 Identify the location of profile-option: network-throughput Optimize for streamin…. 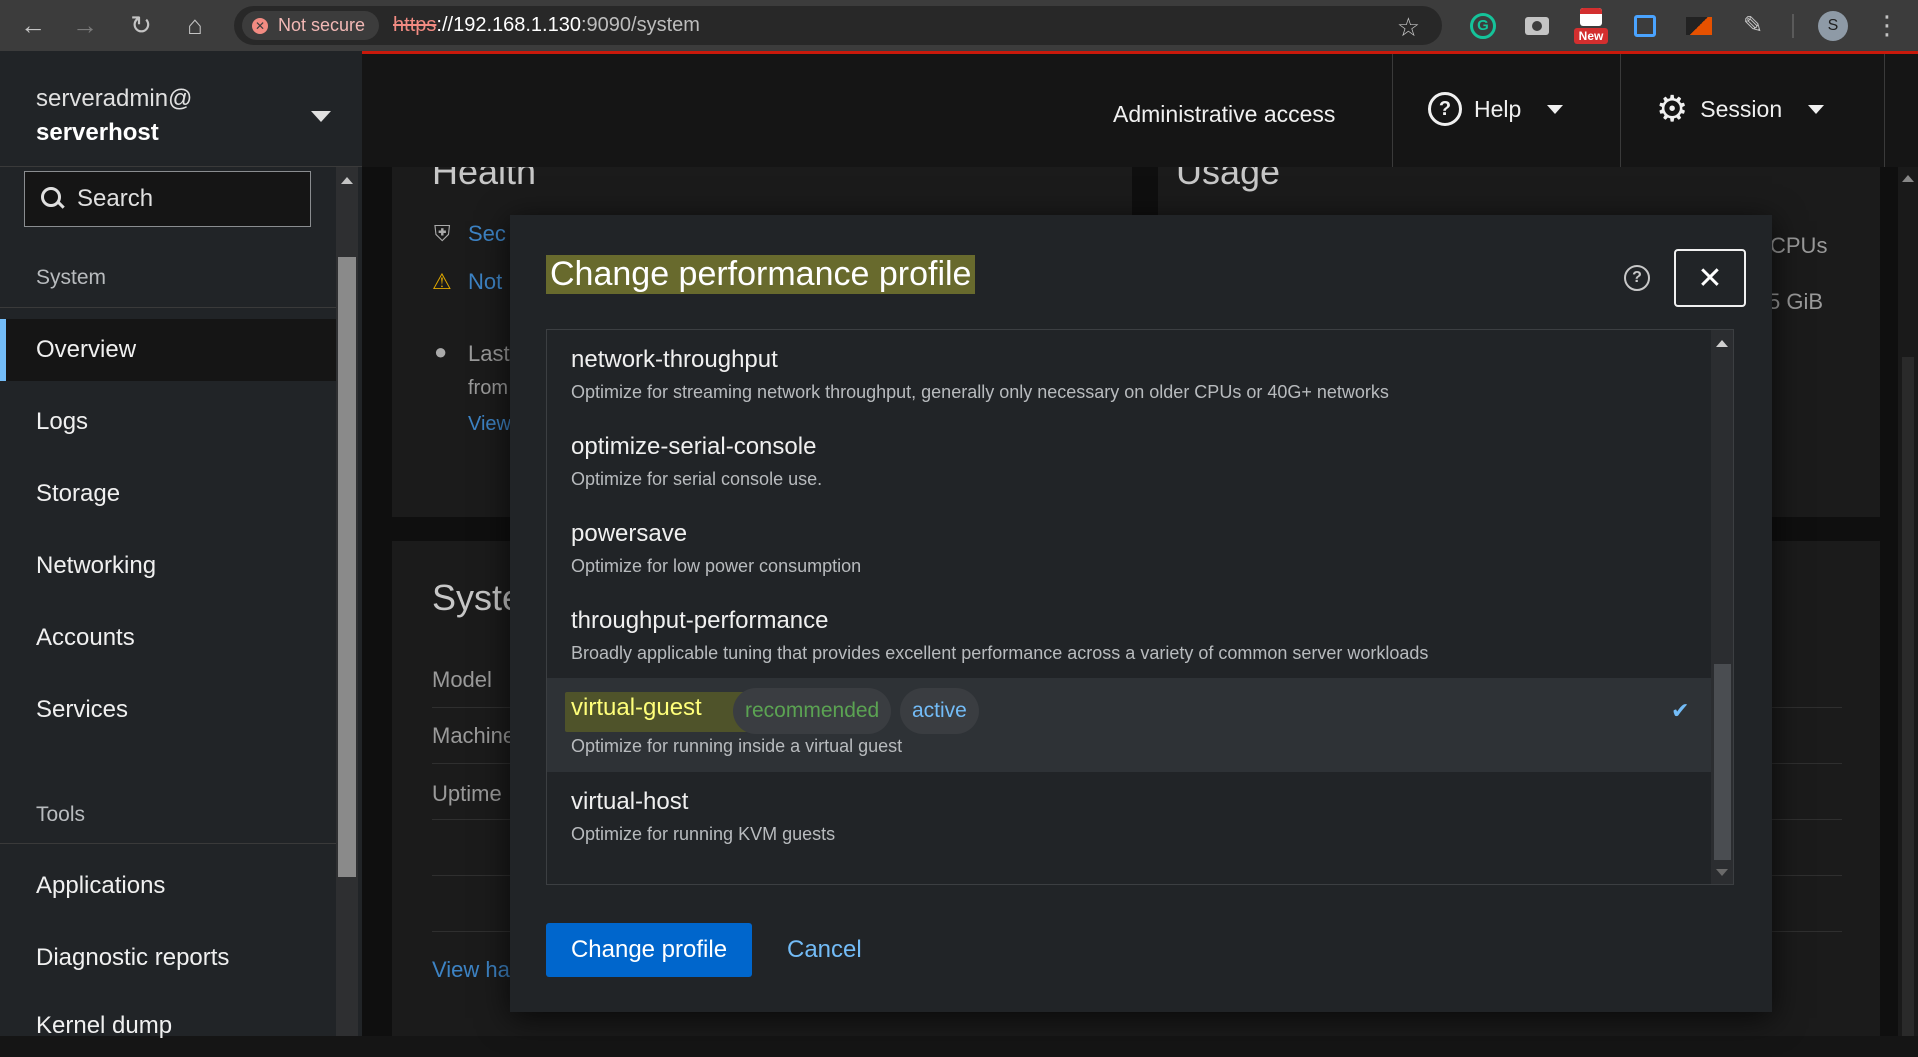
(1129, 374).